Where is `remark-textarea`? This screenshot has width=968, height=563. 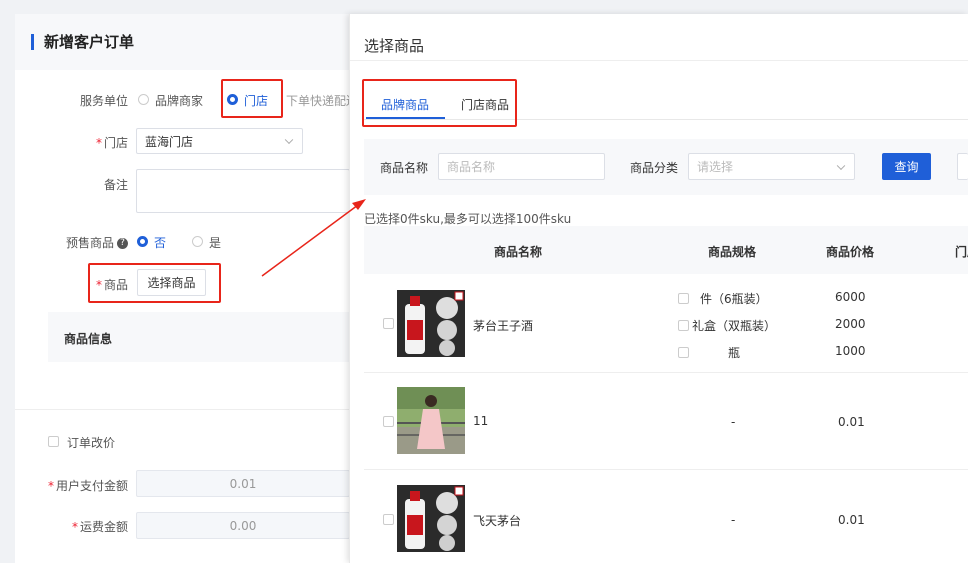
remark-textarea is located at coordinates (243, 191).